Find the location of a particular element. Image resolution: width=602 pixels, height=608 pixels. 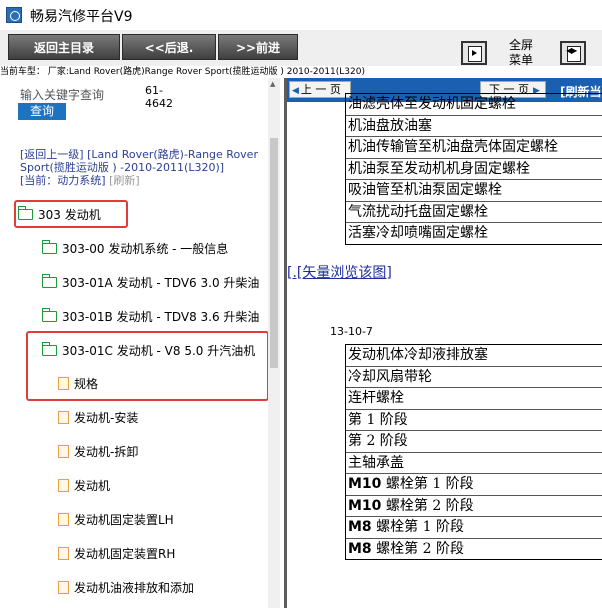

tree-item-label: 303-01B 发动机 - TDV8 3.6 升柴油 is located at coordinates (161, 317).